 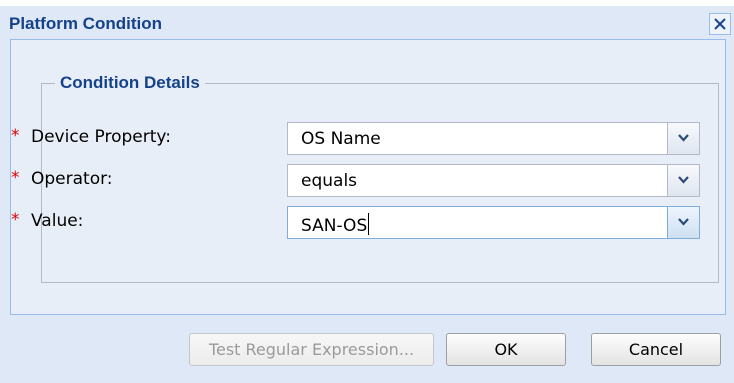 What do you see at coordinates (493, 180) in the screenshot?
I see `operator-combo: equals` at bounding box center [493, 180].